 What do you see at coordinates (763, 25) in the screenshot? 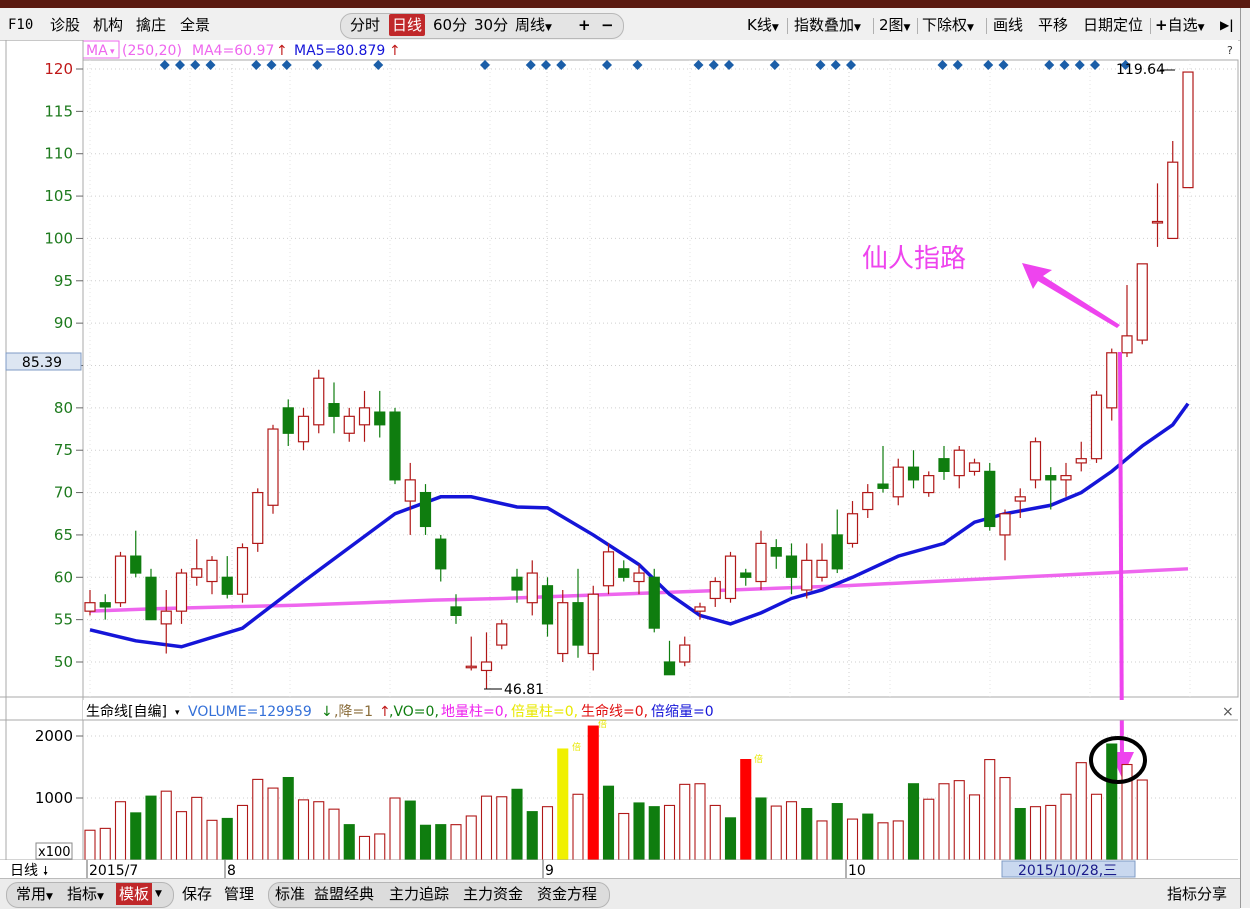
I see `kxian-menu: K线▼` at bounding box center [763, 25].